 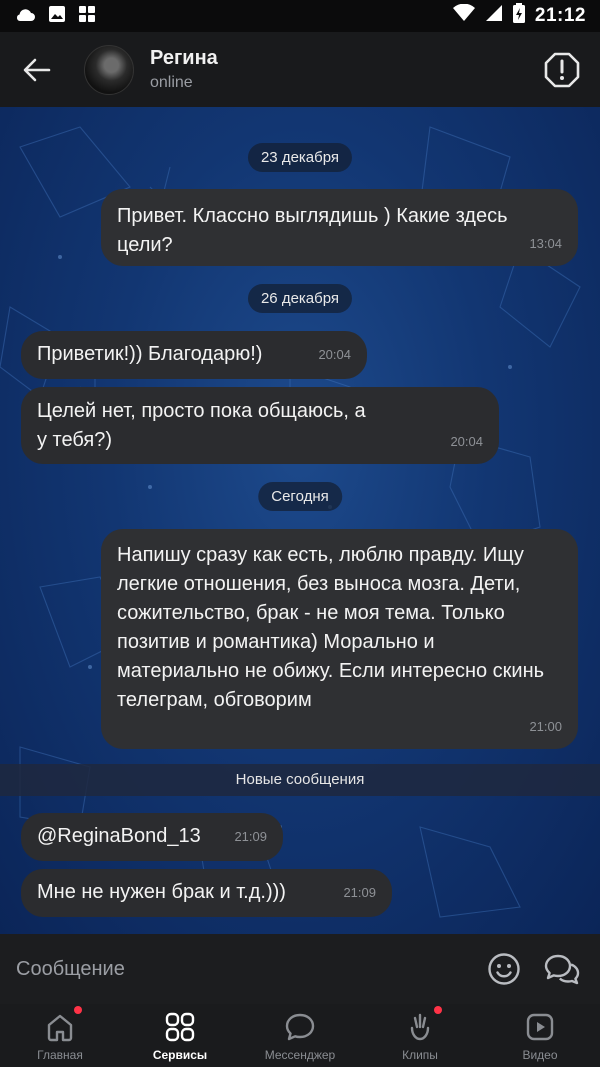 What do you see at coordinates (545, 726) in the screenshot?
I see `message-time: 21:00` at bounding box center [545, 726].